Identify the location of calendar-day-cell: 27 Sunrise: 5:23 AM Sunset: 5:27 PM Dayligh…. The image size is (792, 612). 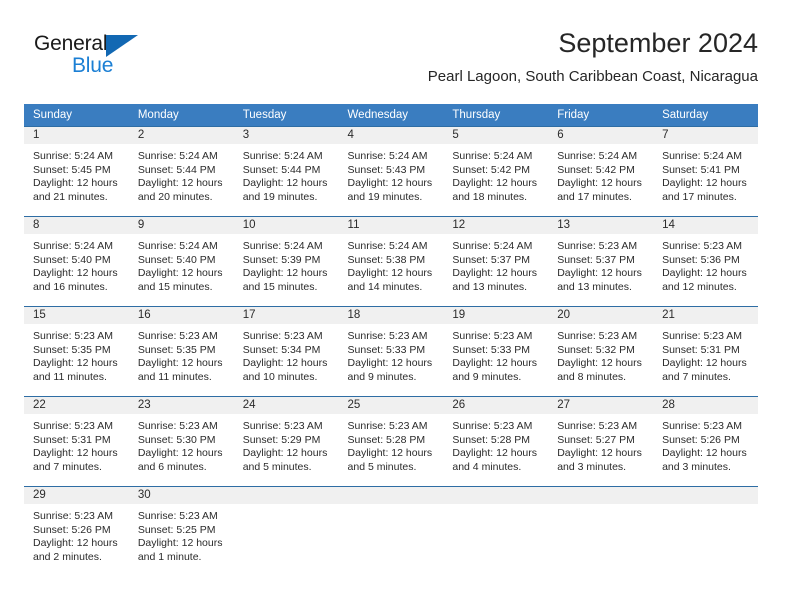
(601, 441).